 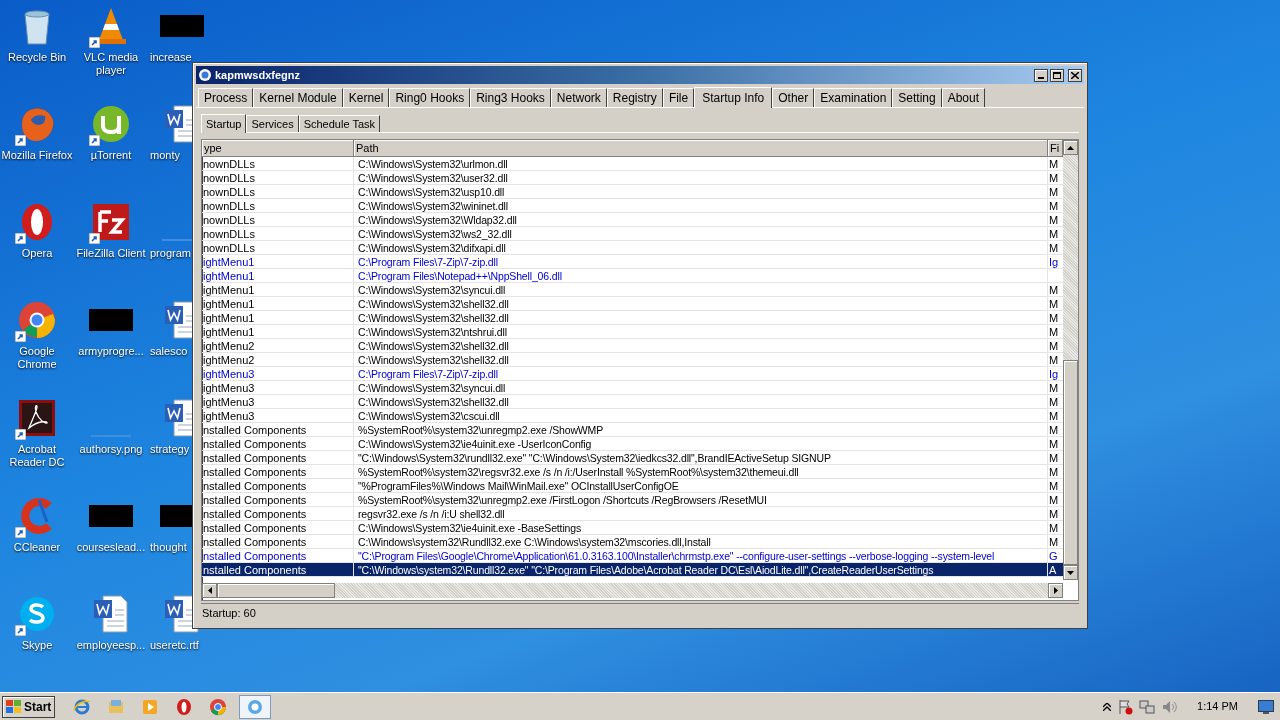 What do you see at coordinates (165, 155) in the screenshot?
I see `desktop-icon-label: monty` at bounding box center [165, 155].